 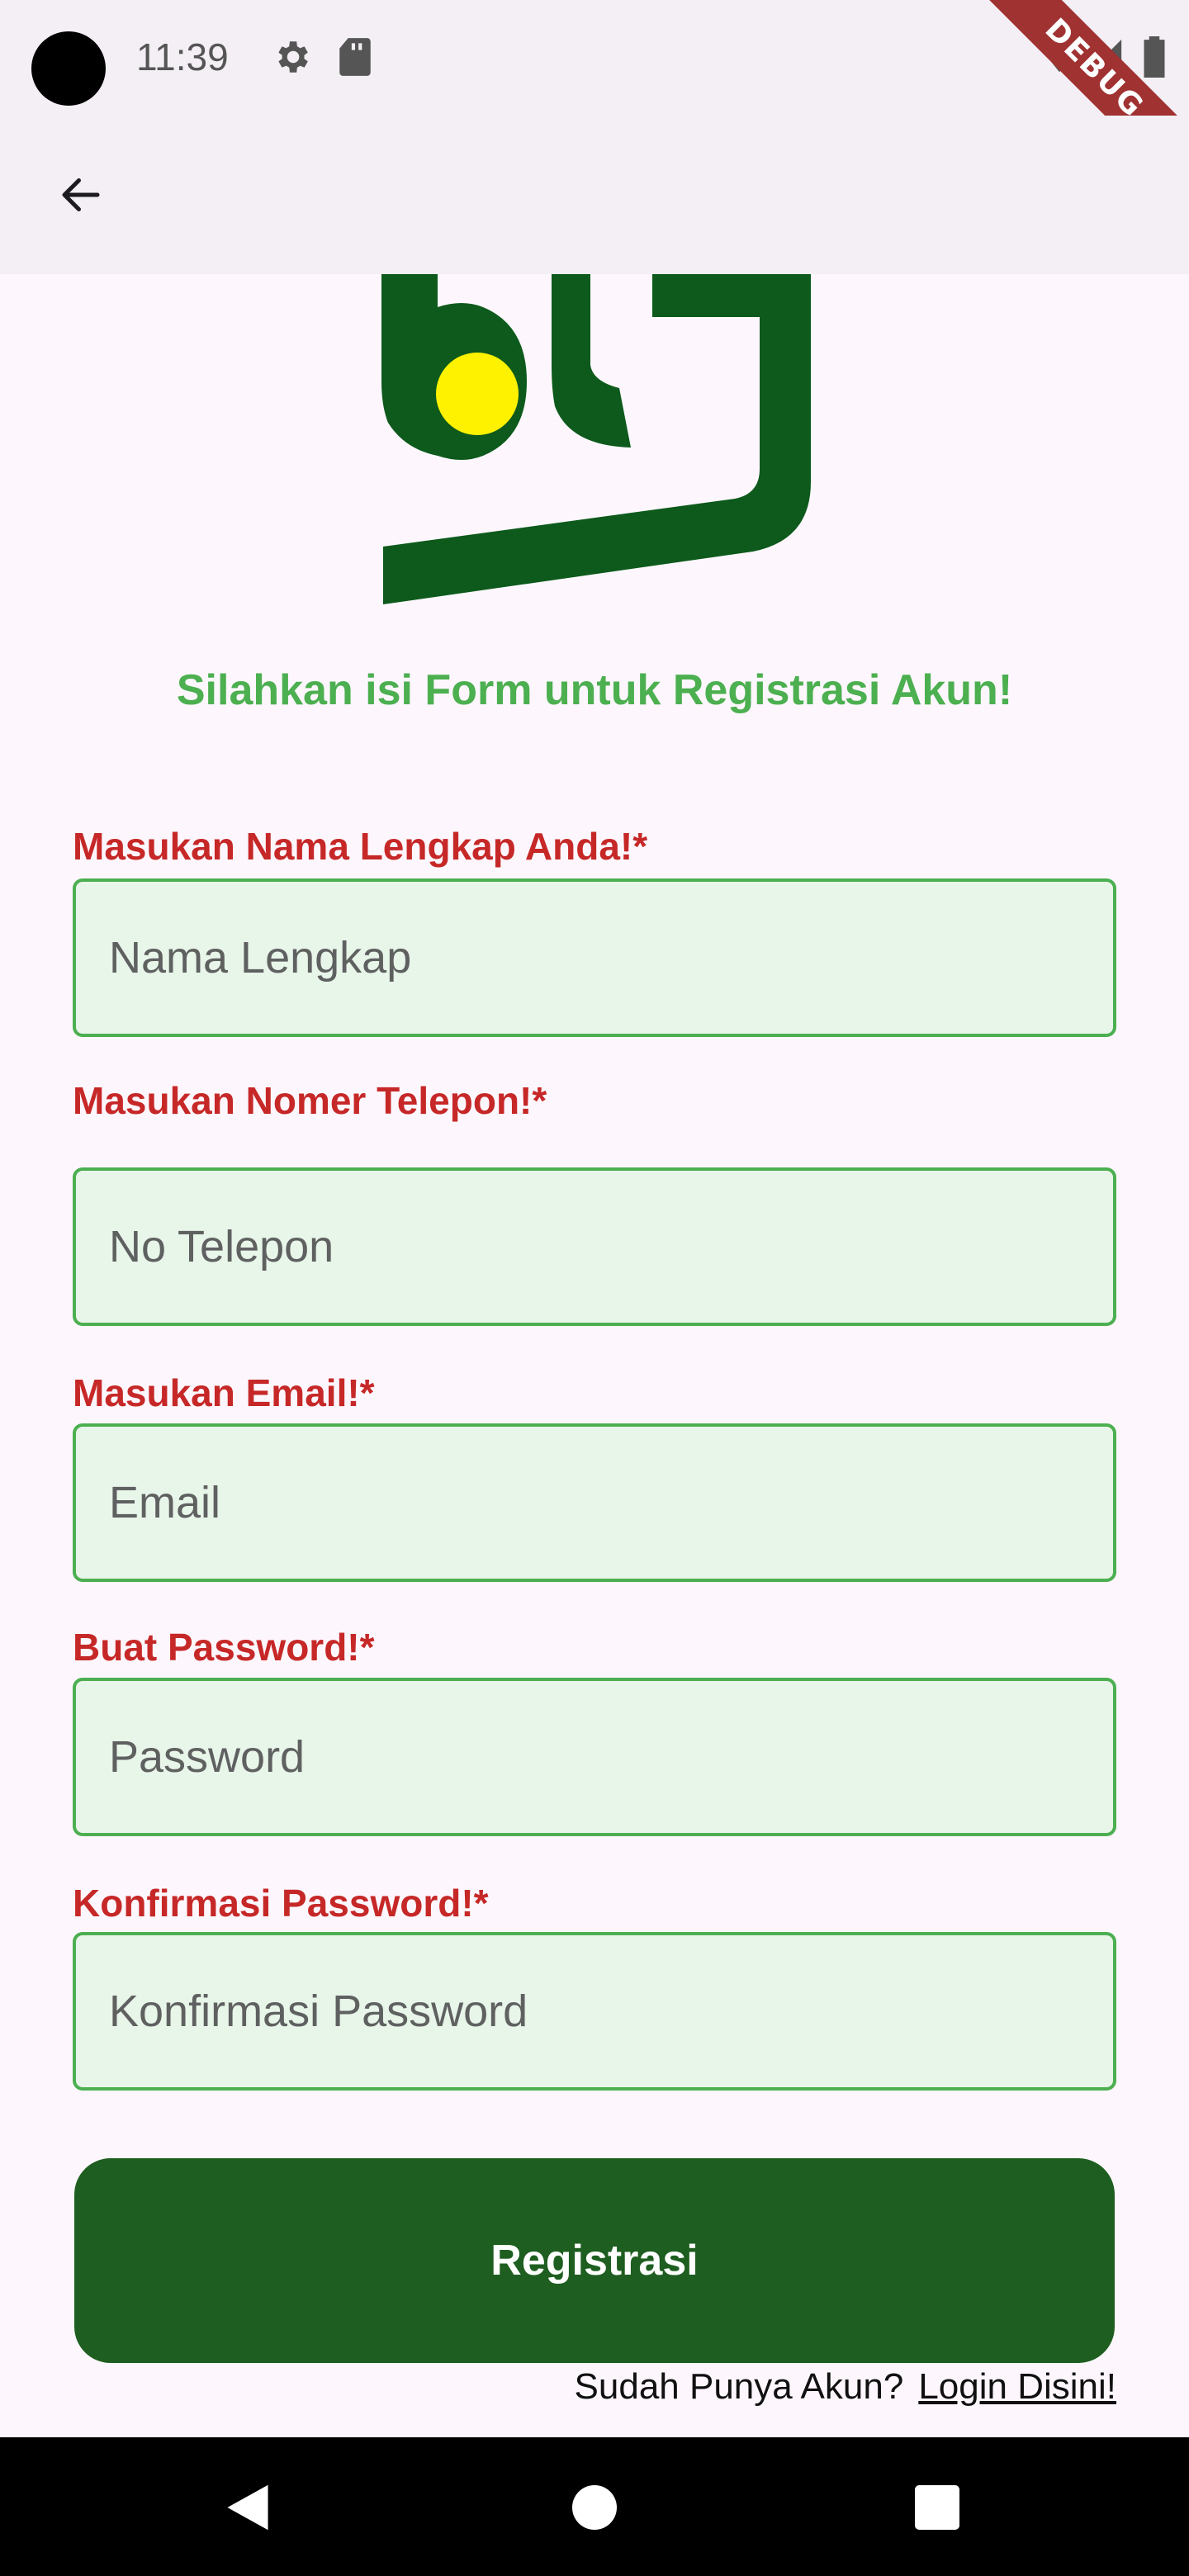 What do you see at coordinates (360, 846) in the screenshot?
I see `full-name-label: Masukan Nama Lengkap Anda!*` at bounding box center [360, 846].